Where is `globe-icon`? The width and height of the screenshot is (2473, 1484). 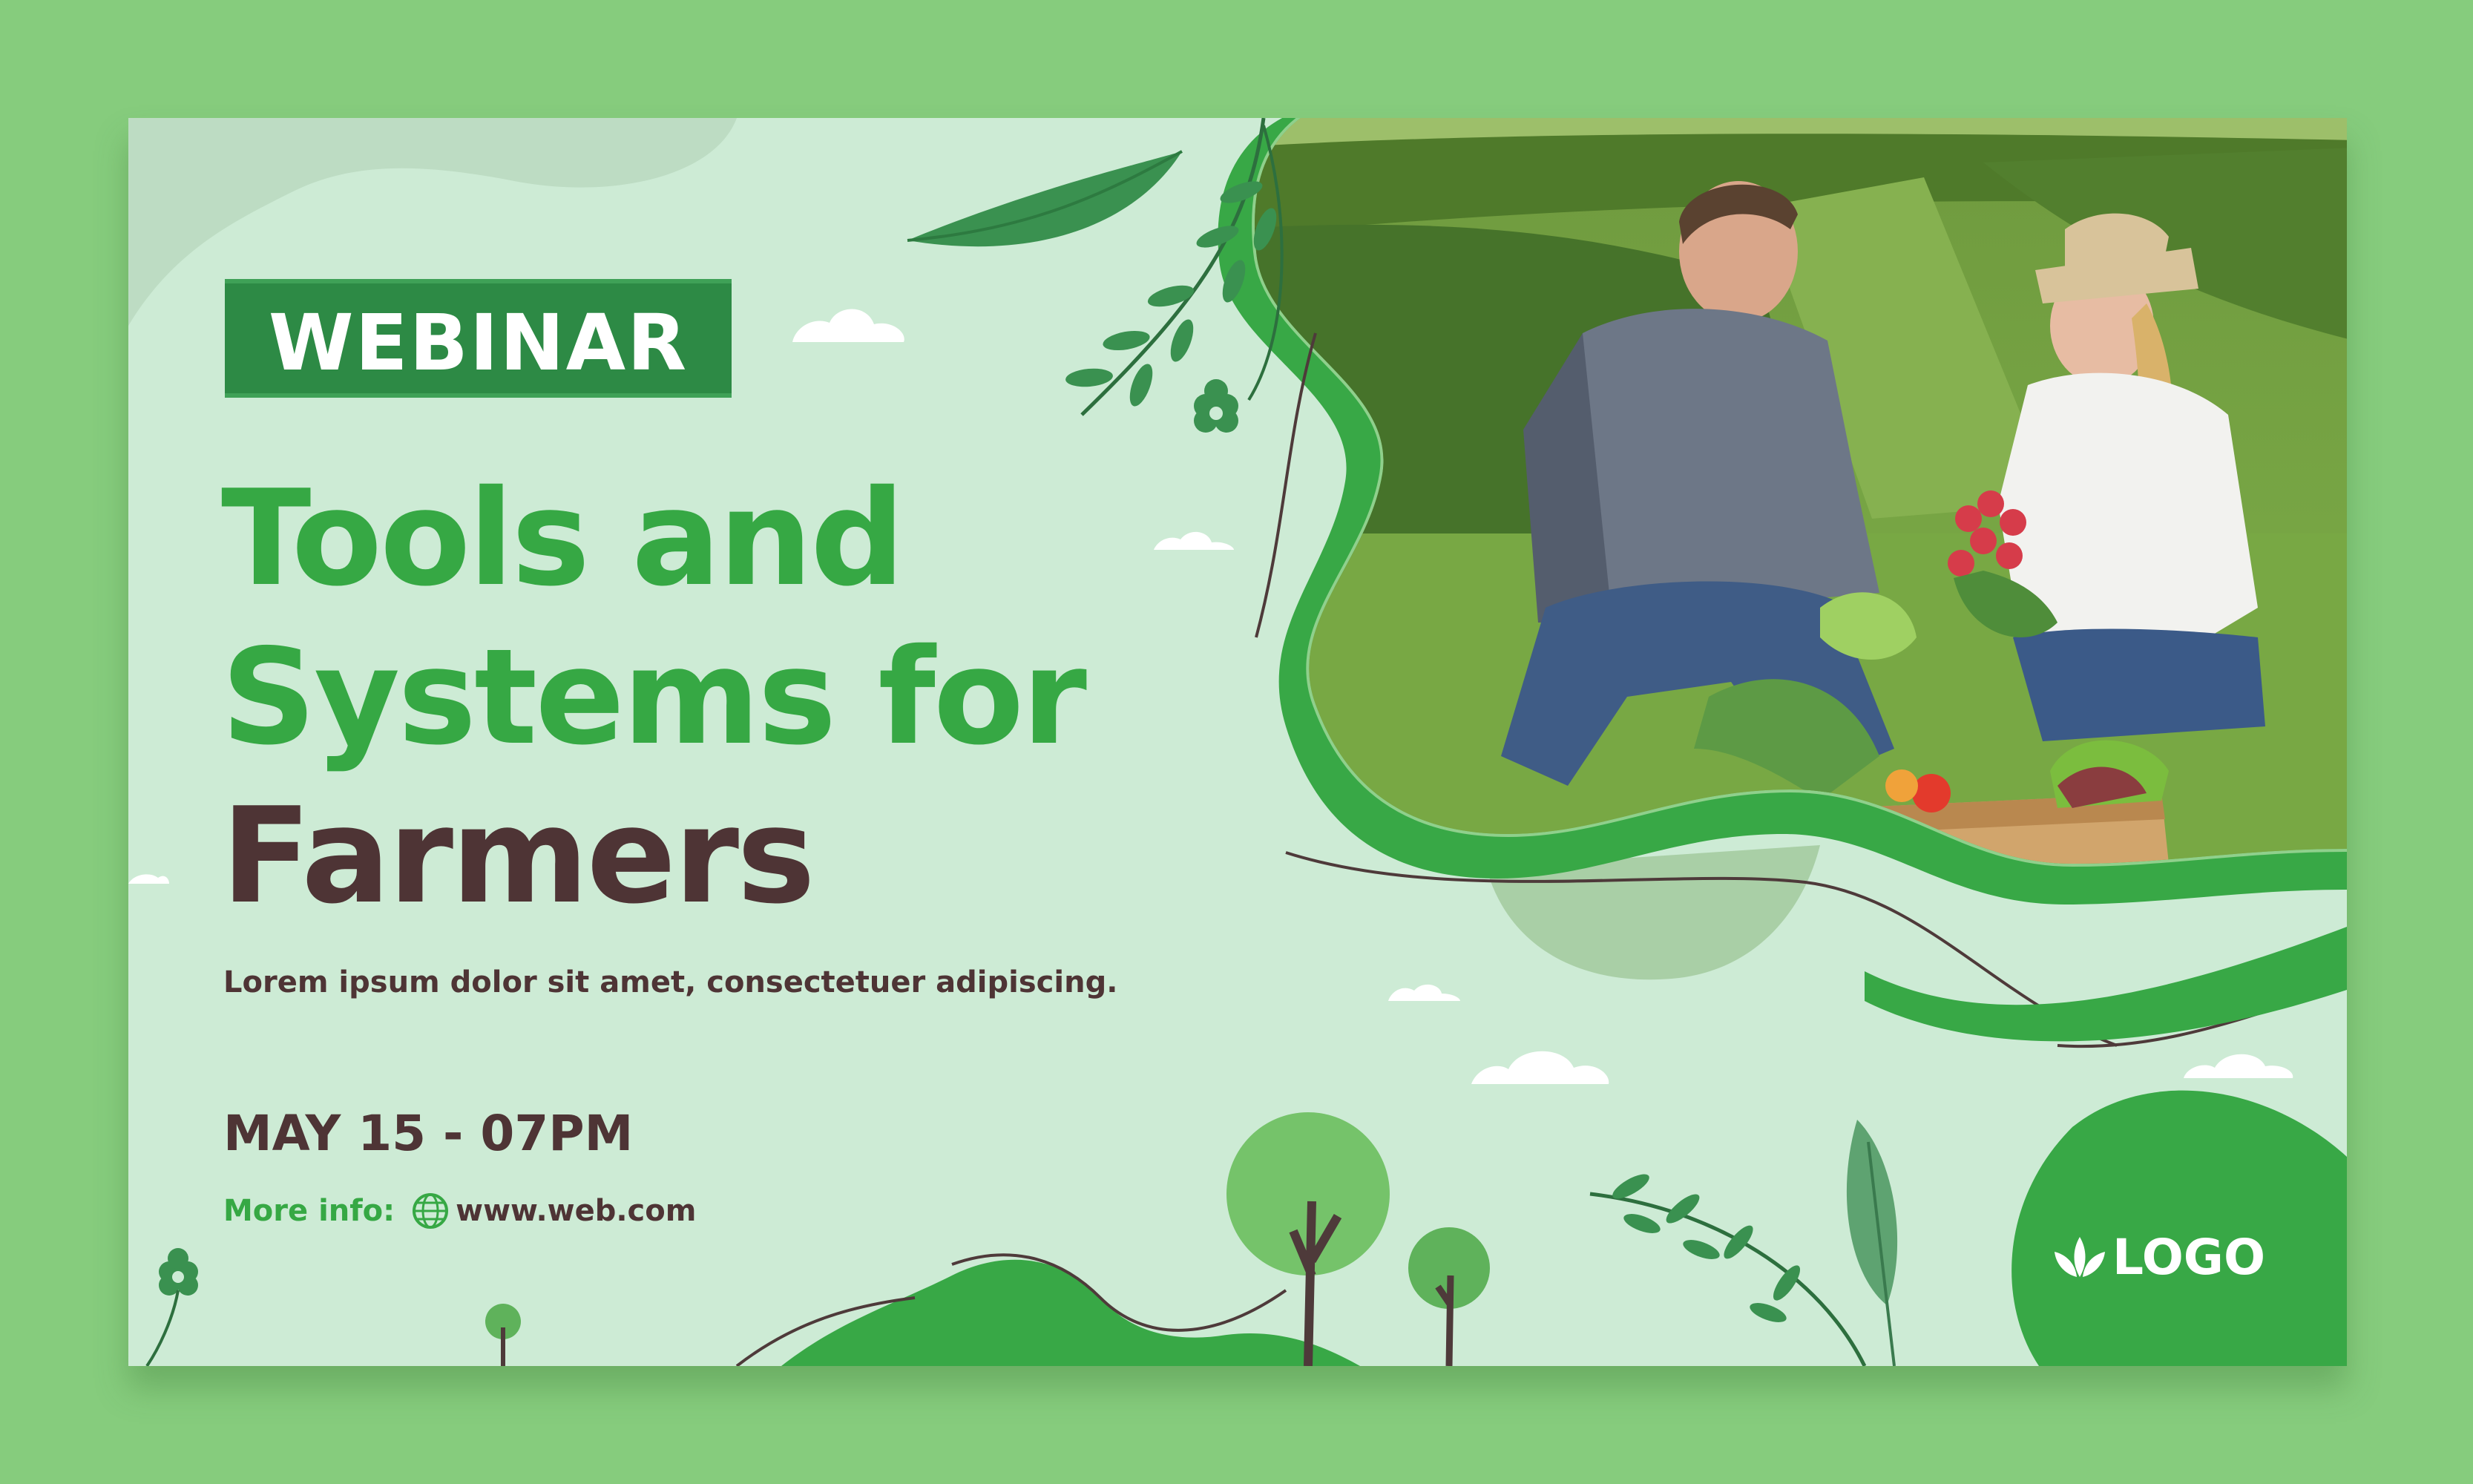
globe-icon is located at coordinates (431, 1211).